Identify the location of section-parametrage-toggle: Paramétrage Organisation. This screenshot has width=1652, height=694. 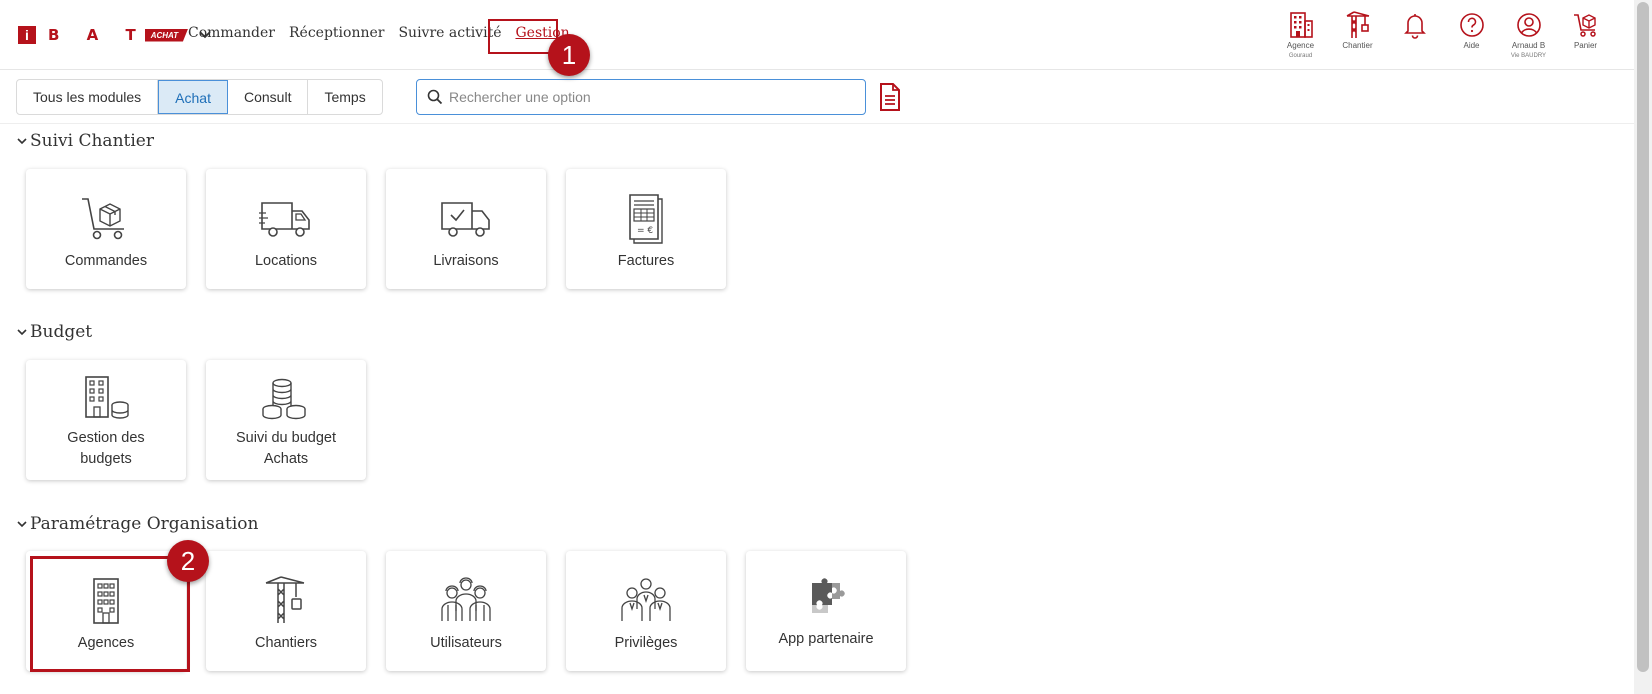
(137, 524).